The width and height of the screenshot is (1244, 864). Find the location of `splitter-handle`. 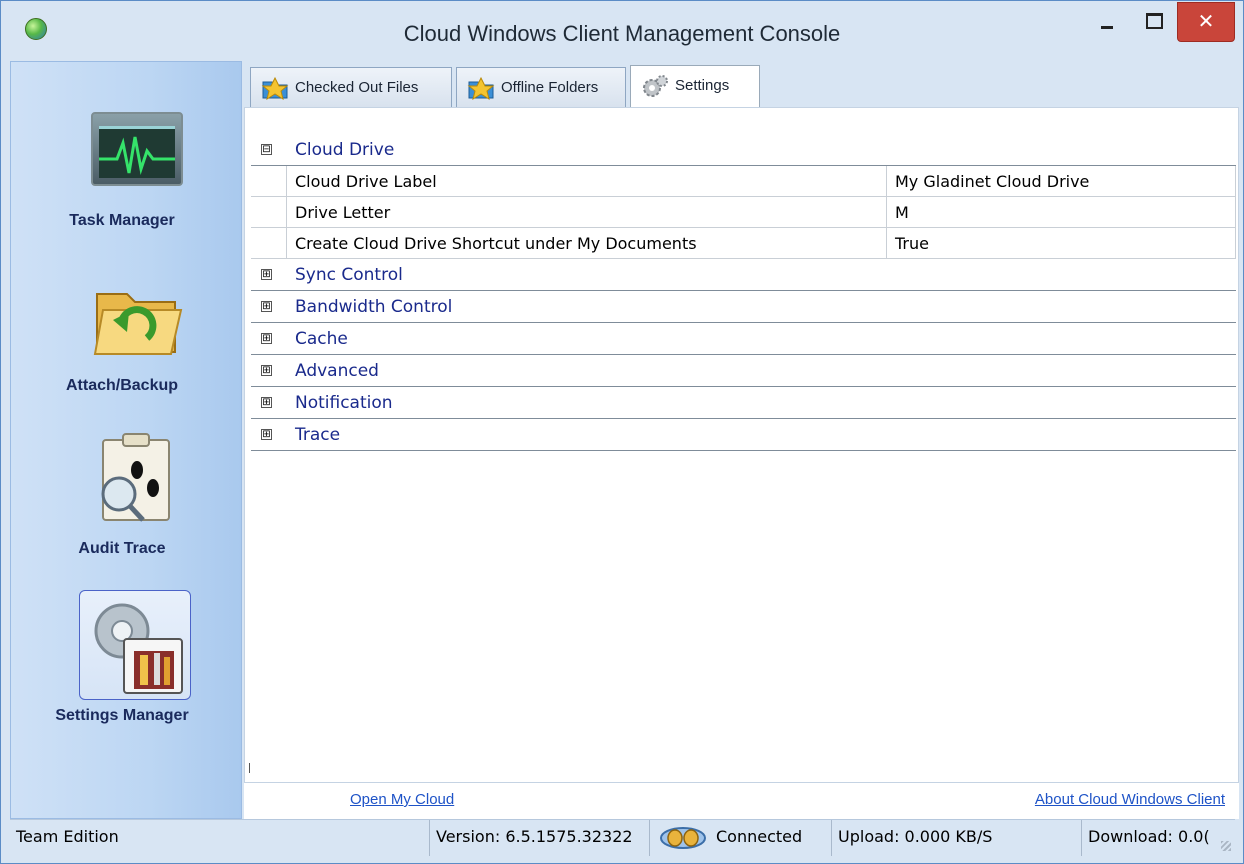

splitter-handle is located at coordinates (249, 768).